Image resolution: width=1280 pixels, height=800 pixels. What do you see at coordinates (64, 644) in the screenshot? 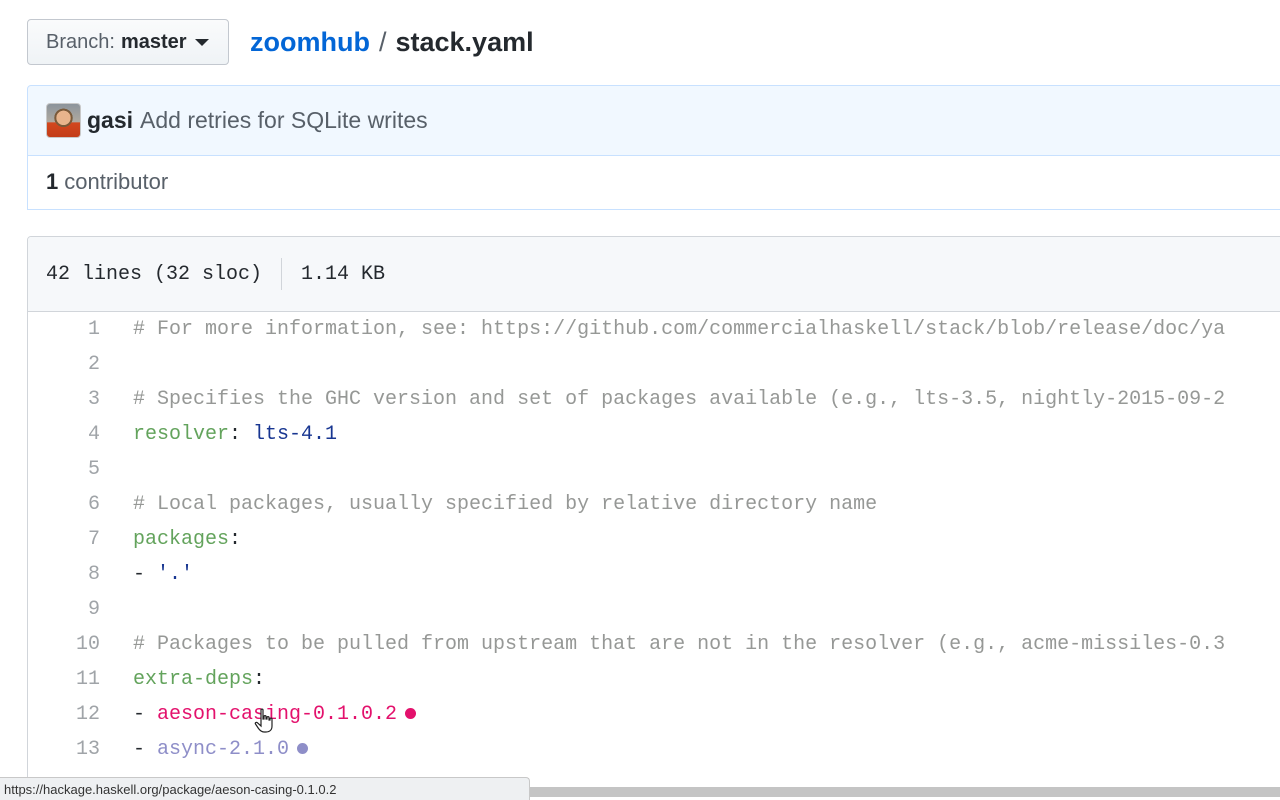
I see `line-number: 10` at bounding box center [64, 644].